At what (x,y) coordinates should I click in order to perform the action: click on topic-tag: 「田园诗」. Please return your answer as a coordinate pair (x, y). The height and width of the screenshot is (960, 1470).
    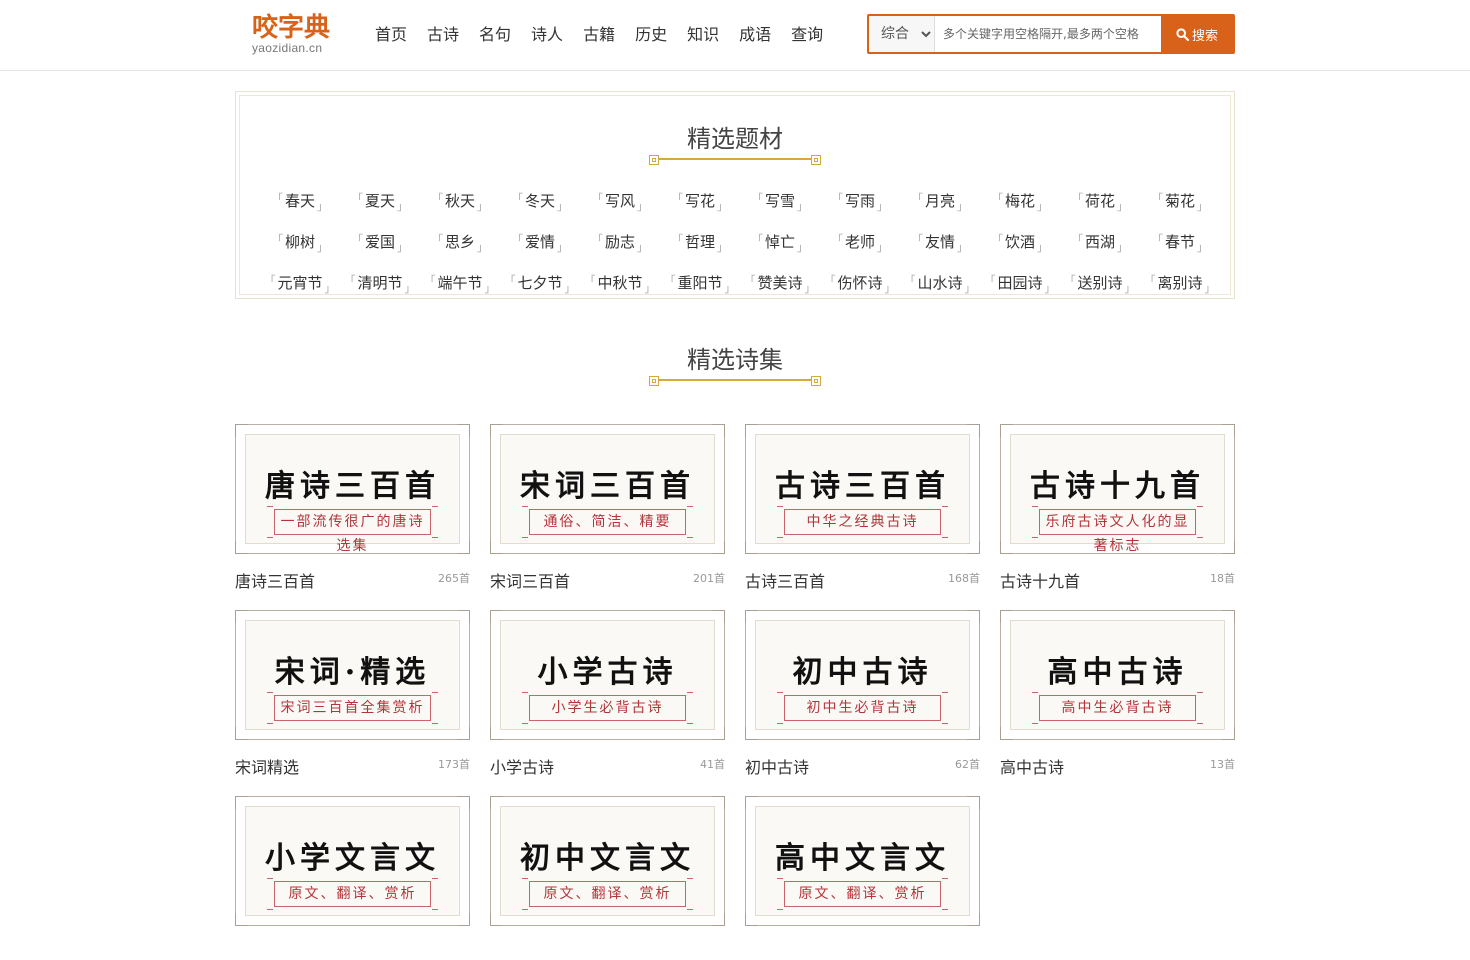
    Looking at the image, I should click on (1020, 285).